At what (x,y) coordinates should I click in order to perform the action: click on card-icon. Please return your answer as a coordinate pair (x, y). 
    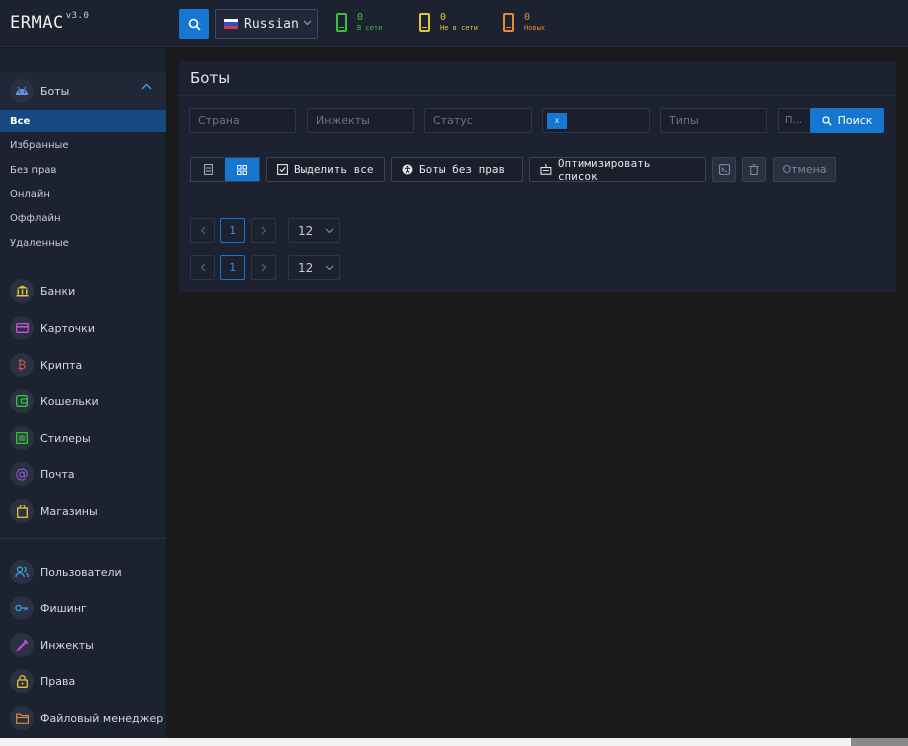
    Looking at the image, I should click on (22, 328).